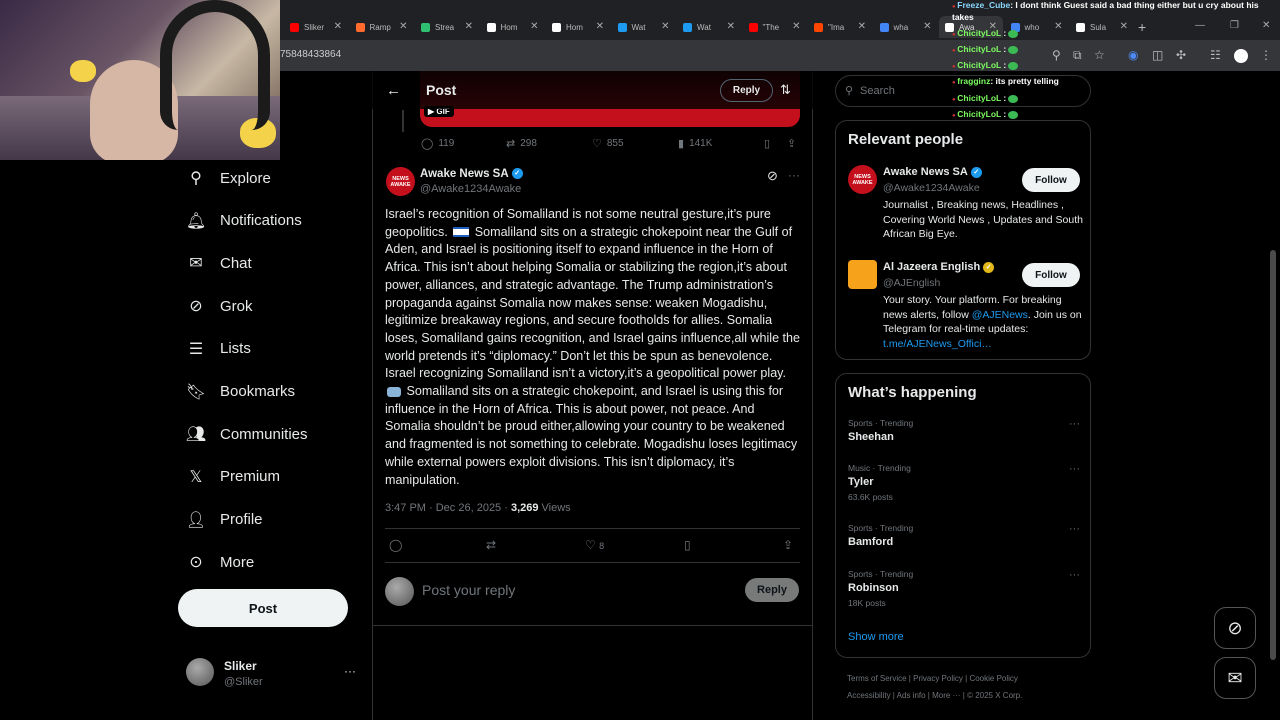  Describe the element at coordinates (994, 695) in the screenshot. I see `footer-link: © 2025 X Corp.` at that location.